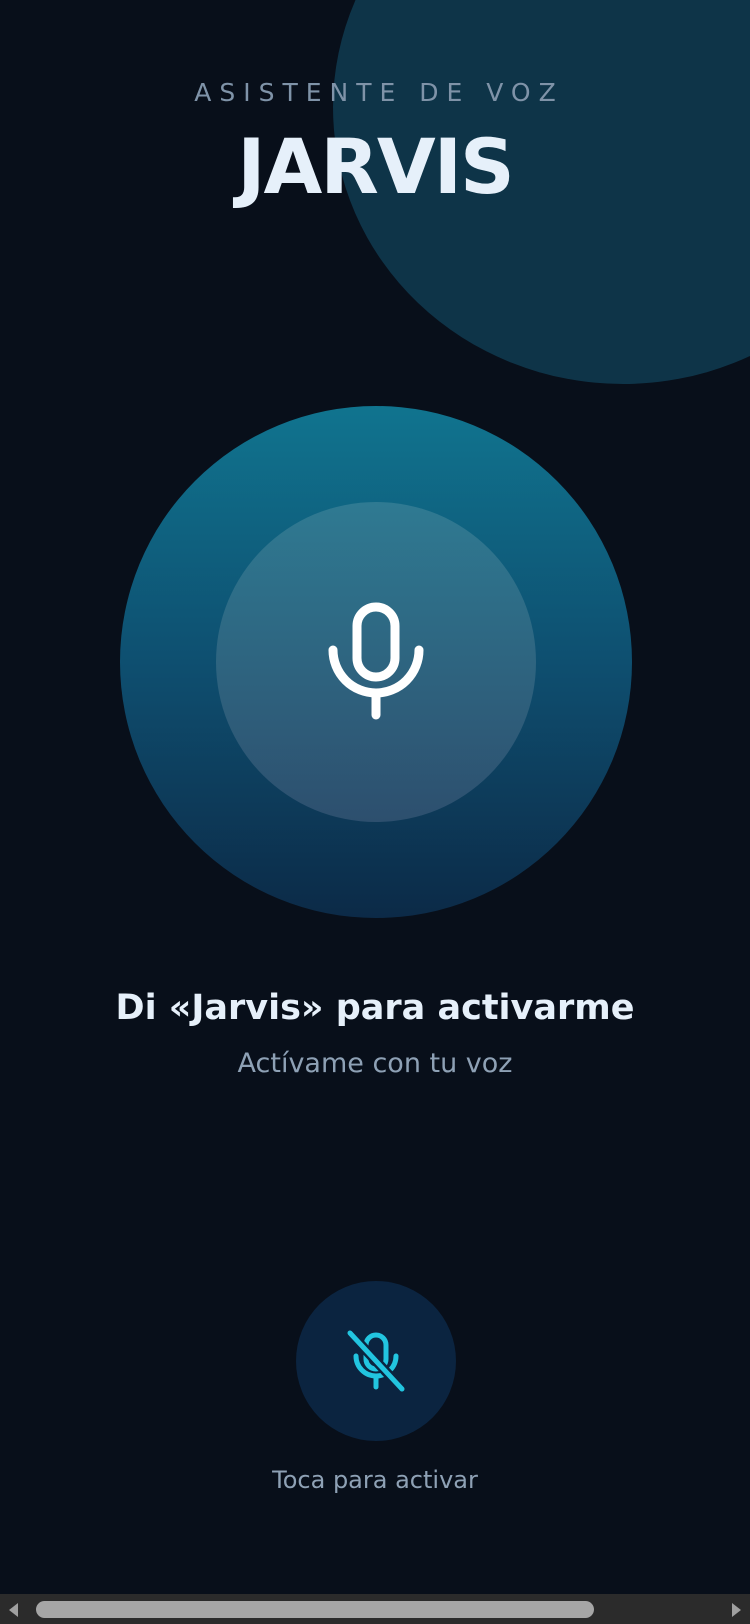  What do you see at coordinates (315, 1609) in the screenshot?
I see `scrollbar-thumb` at bounding box center [315, 1609].